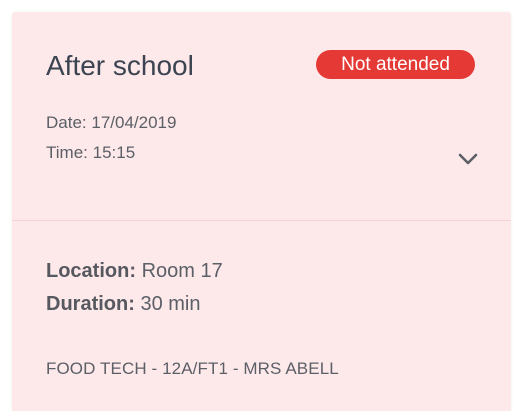 This screenshot has width=523, height=411. I want to click on status-badge: Not attended, so click(395, 64).